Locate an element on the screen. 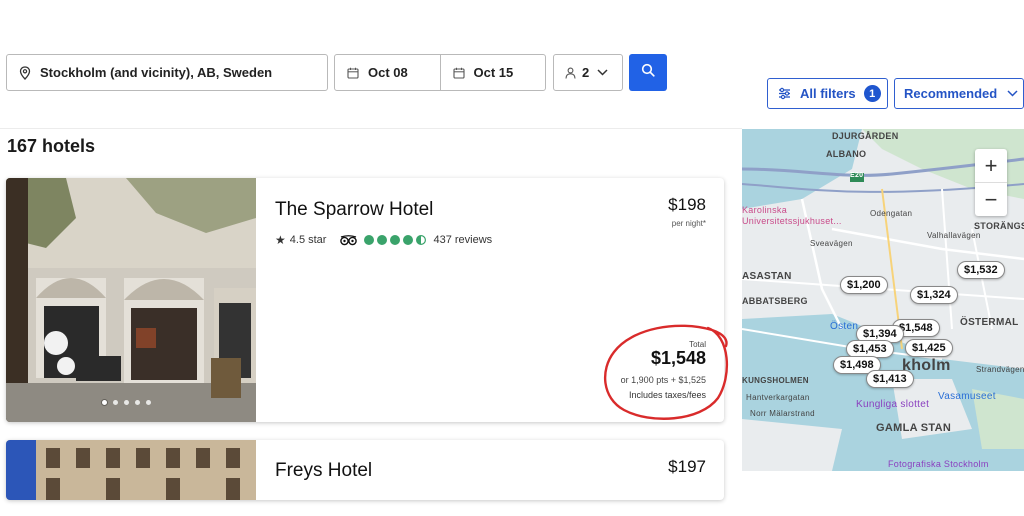 This screenshot has height=516, width=1024. map-label: Odengatan is located at coordinates (891, 213).